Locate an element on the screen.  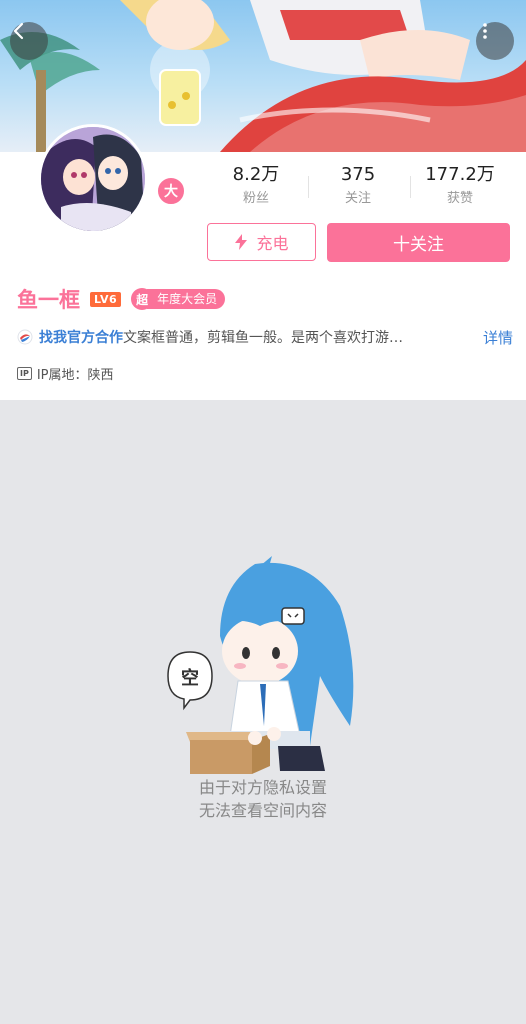
stat-following: 375 关注 is located at coordinates (358, 186).